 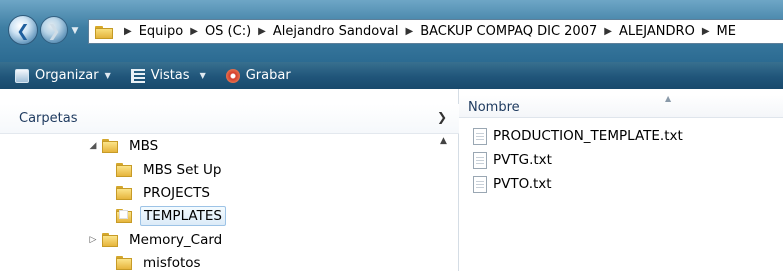 I want to click on vertical-scrollbar: ▲, so click(x=444, y=203).